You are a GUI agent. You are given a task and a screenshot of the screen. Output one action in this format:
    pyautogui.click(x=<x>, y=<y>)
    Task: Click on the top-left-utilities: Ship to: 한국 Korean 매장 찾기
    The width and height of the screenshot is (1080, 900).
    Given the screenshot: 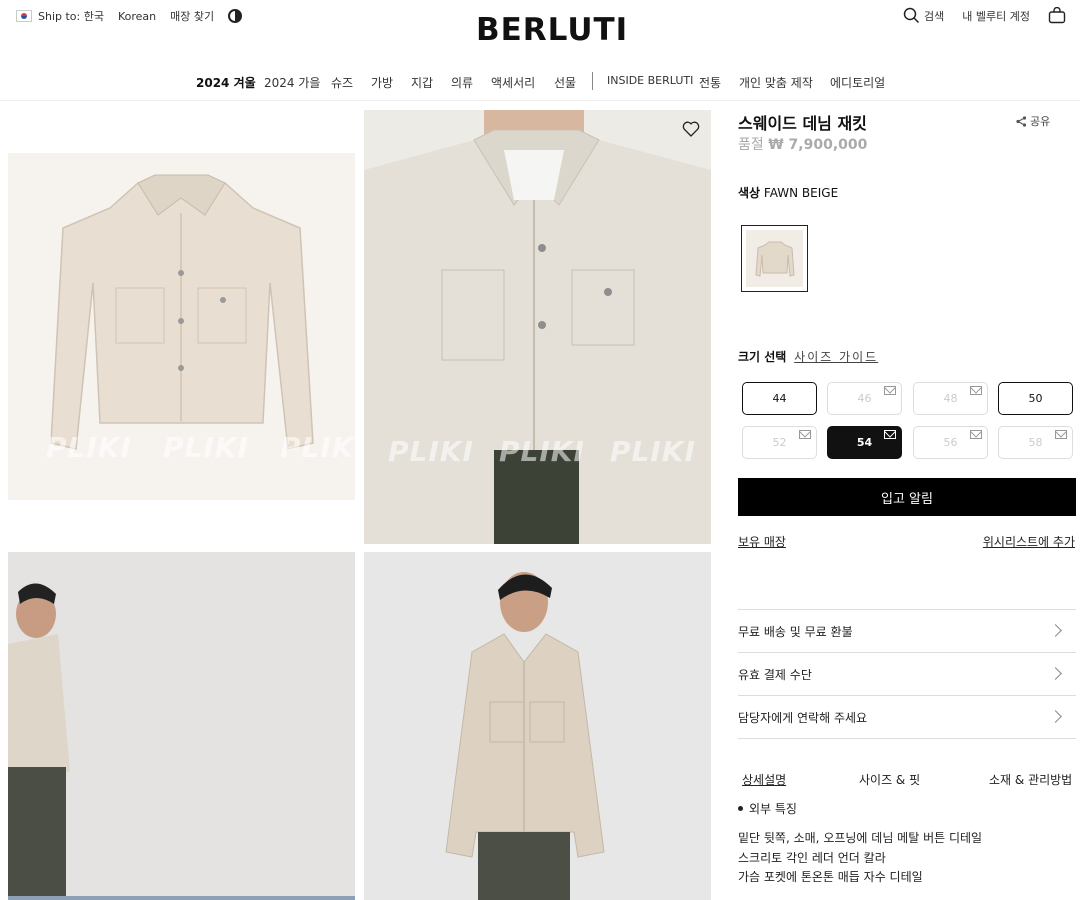 What is the action you would take?
    pyautogui.click(x=129, y=16)
    